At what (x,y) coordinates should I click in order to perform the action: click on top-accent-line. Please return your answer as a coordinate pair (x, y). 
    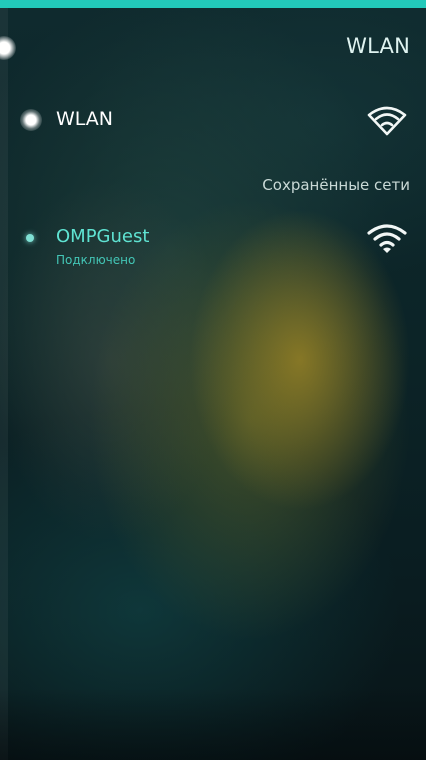
    Looking at the image, I should click on (213, 4).